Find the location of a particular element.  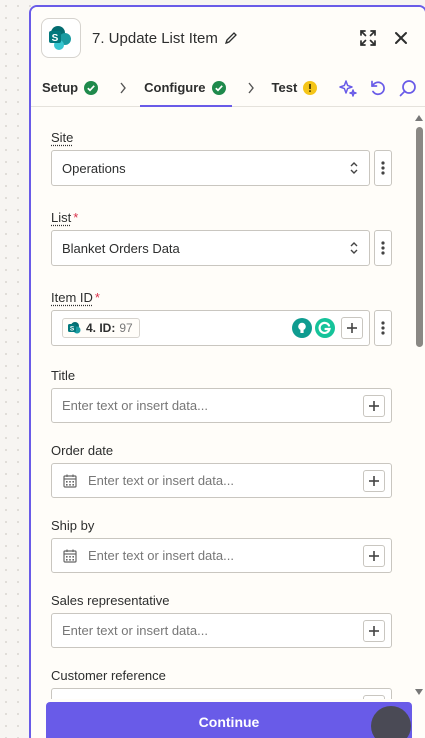

refresh-icon is located at coordinates (378, 88).